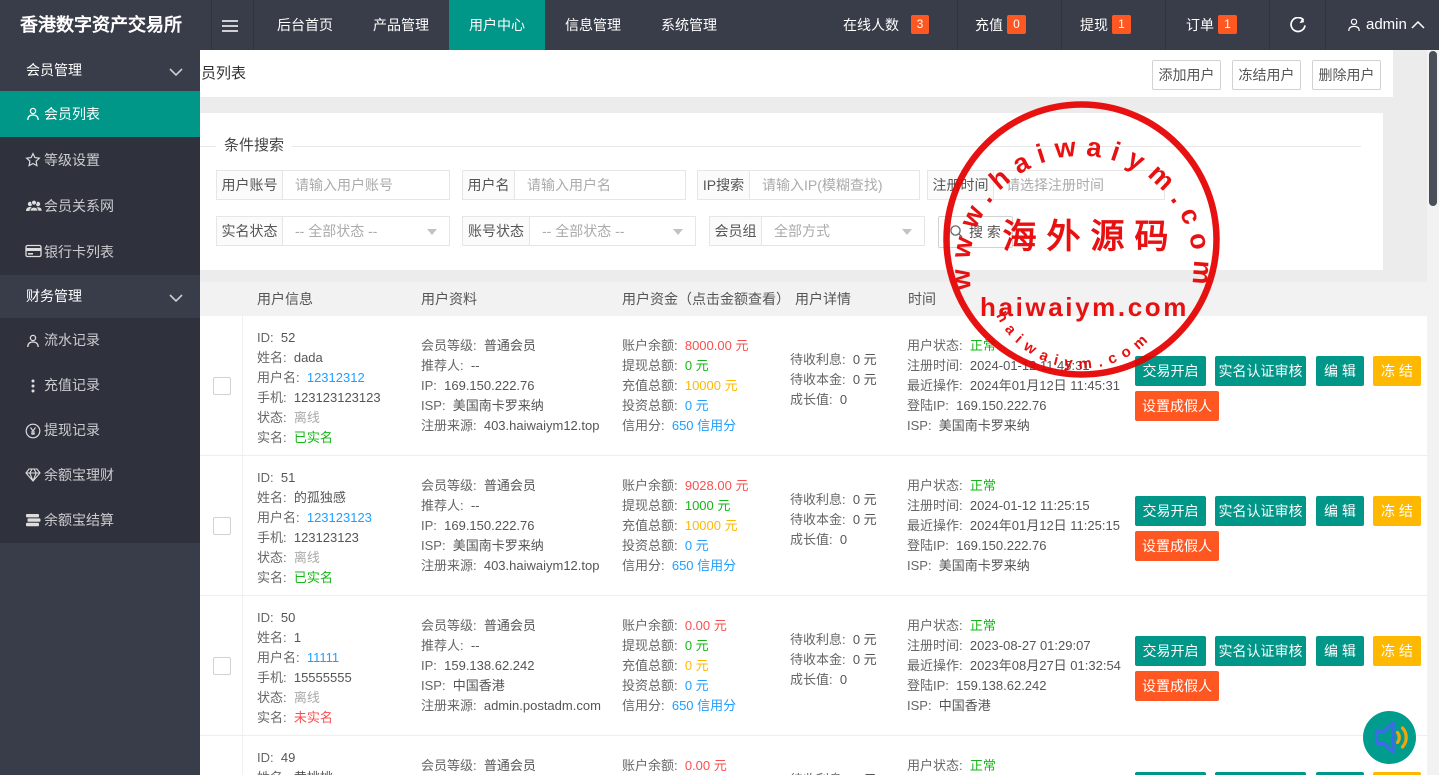  What do you see at coordinates (1082, 212) in the screenshot?
I see `svg-text: www.haiwaiym.com` at bounding box center [1082, 212].